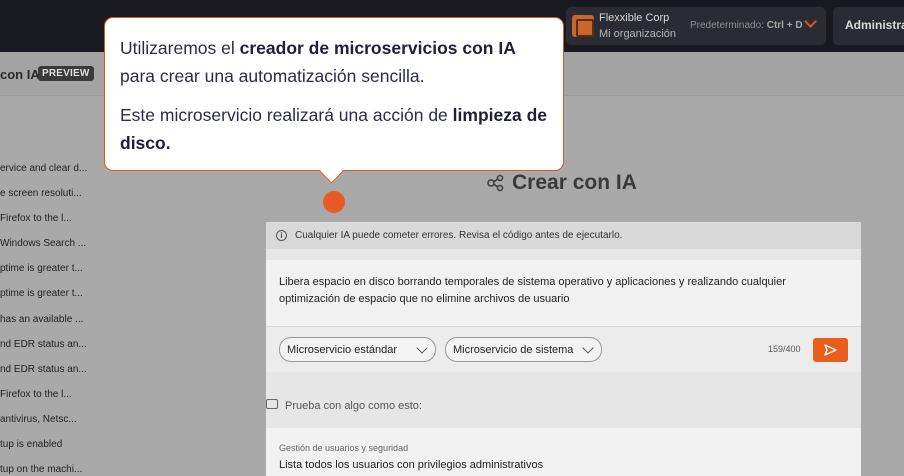  What do you see at coordinates (727, 25) in the screenshot?
I see `default-label: Predeterminado:` at bounding box center [727, 25].